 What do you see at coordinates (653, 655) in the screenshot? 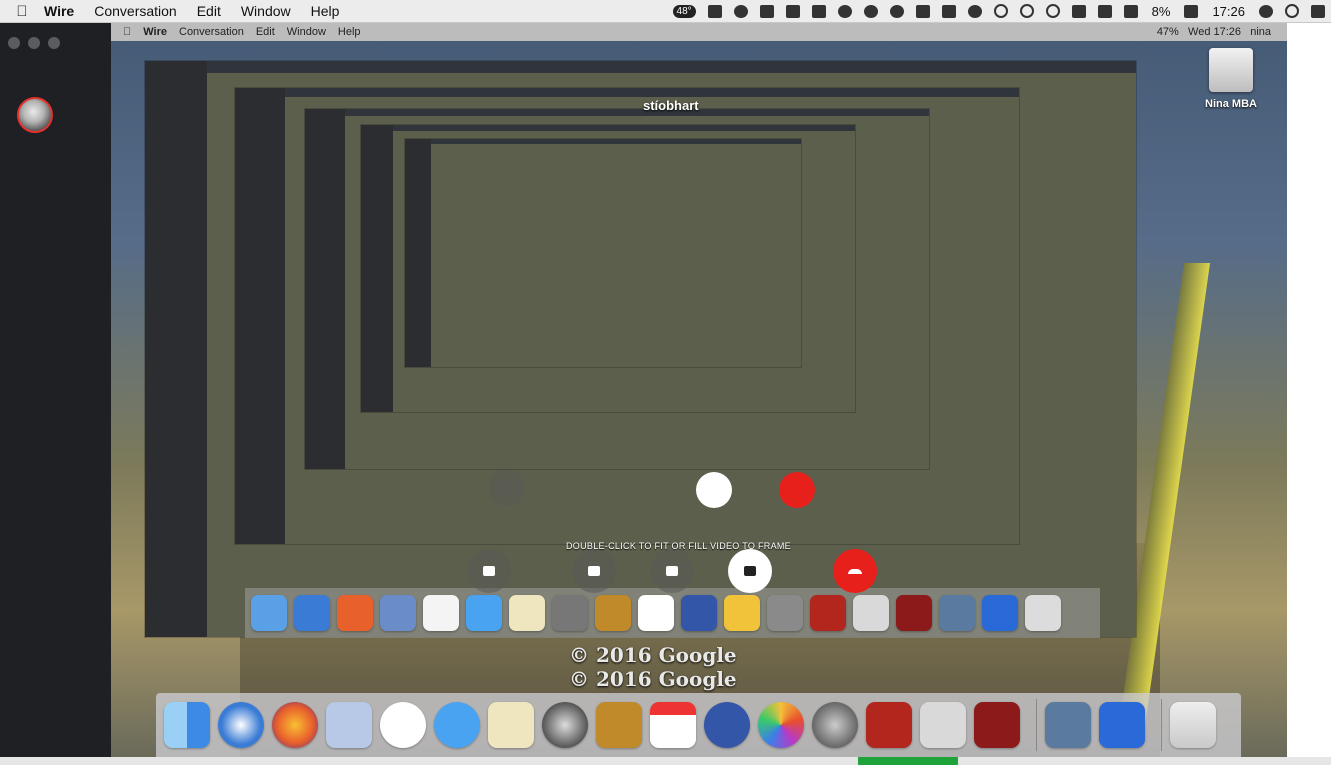
I see `google-copyright: © 2016 Google` at bounding box center [653, 655].